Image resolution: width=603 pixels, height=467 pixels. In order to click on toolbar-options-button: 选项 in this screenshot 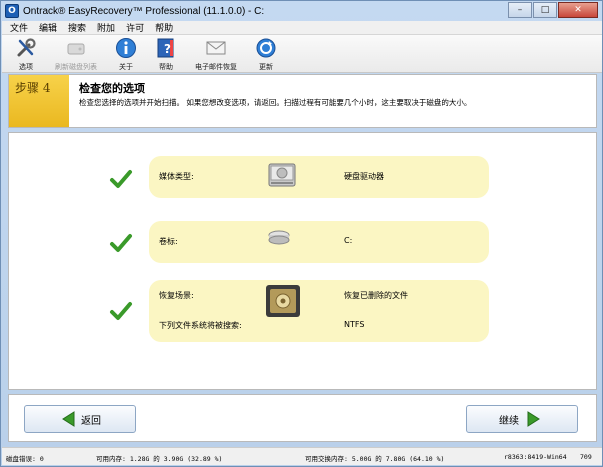, I will do `click(26, 54)`.